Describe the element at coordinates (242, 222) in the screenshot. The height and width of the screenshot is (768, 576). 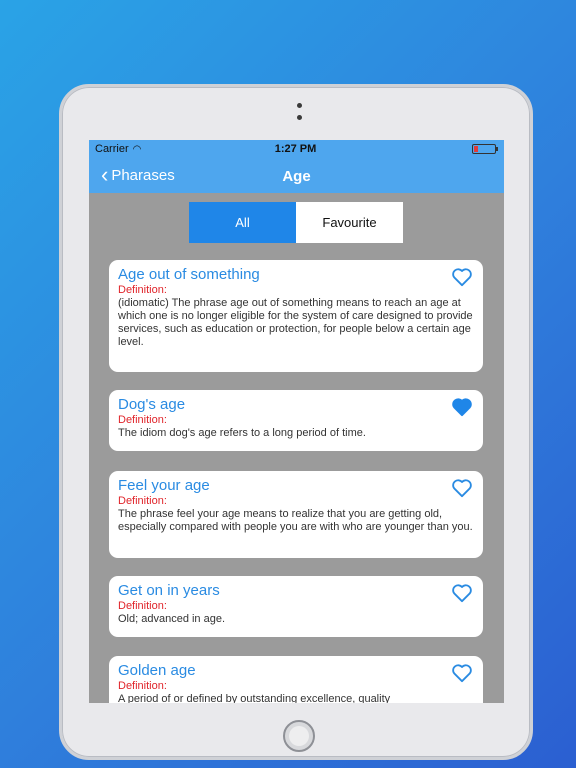
I see `segment-all: All` at that location.